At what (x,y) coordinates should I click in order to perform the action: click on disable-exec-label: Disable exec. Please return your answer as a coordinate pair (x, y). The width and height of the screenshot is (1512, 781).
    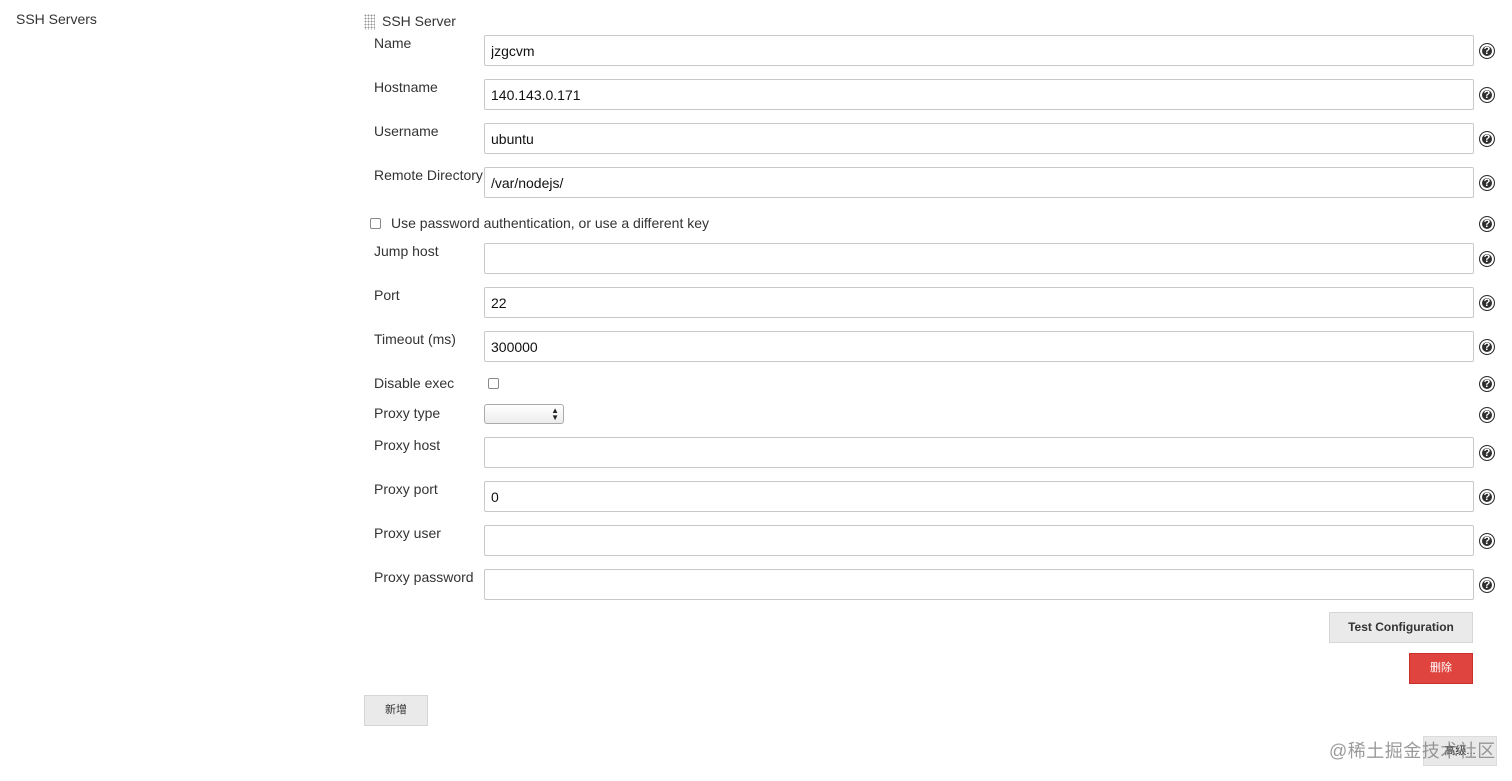
    Looking at the image, I should click on (414, 383).